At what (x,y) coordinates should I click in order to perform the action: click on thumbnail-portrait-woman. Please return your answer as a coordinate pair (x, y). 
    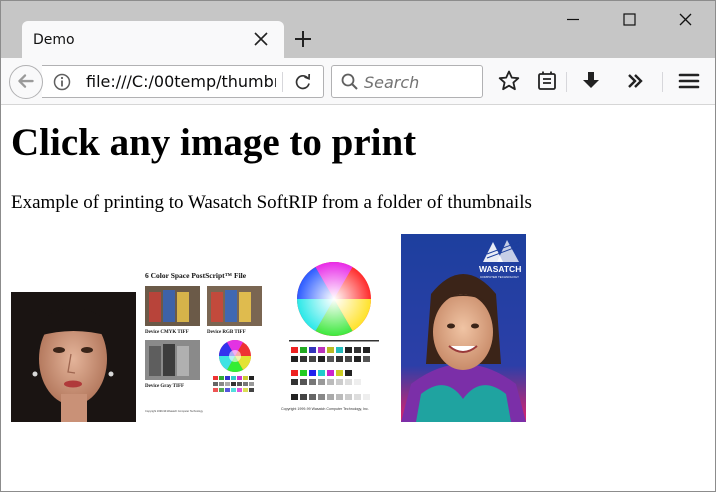
    Looking at the image, I should click on (73, 328).